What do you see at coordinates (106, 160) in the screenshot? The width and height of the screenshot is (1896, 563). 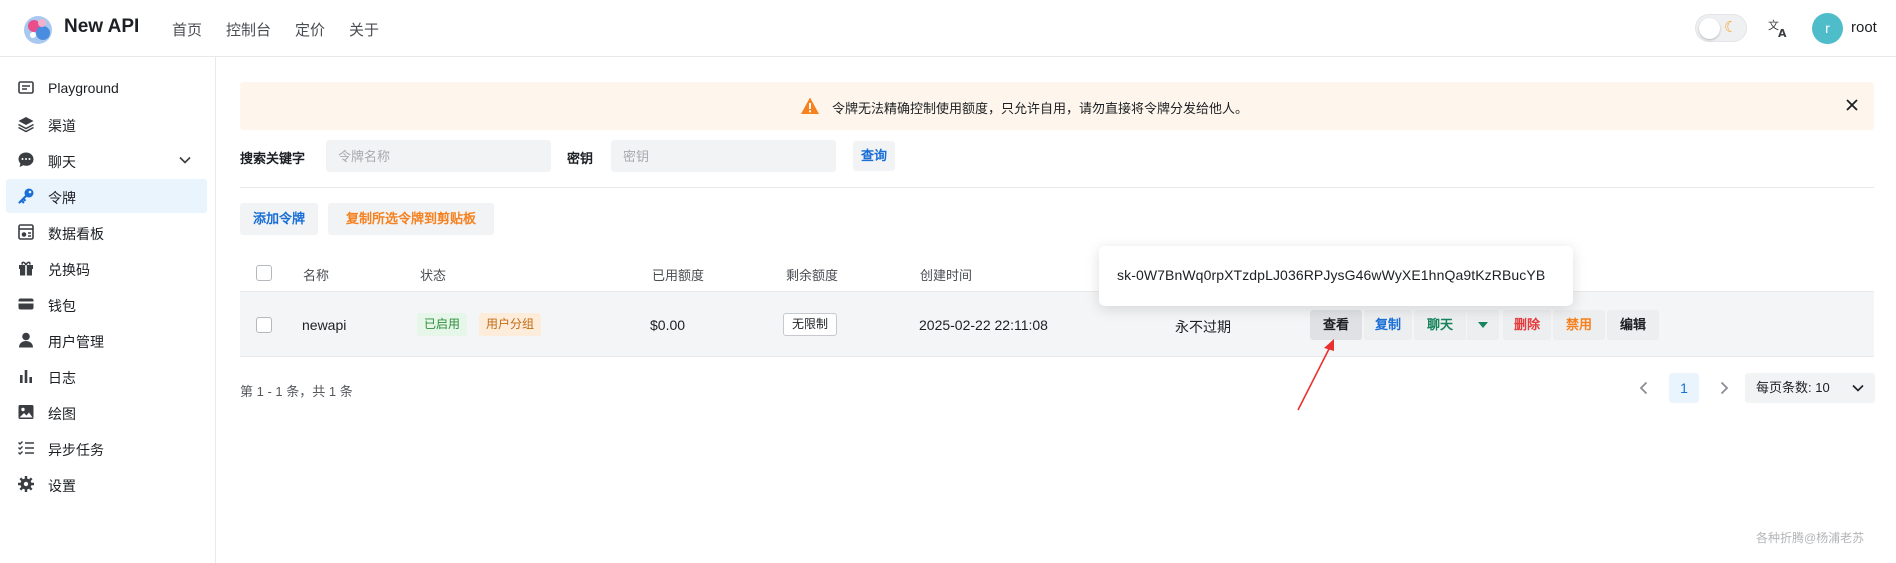 I see `sidebar-item-chat: 聊天` at bounding box center [106, 160].